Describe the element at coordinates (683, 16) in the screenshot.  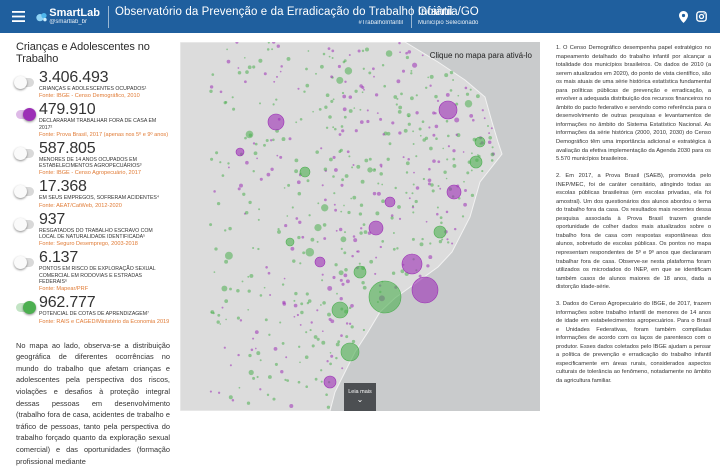
I see `location-pin-icon` at that location.